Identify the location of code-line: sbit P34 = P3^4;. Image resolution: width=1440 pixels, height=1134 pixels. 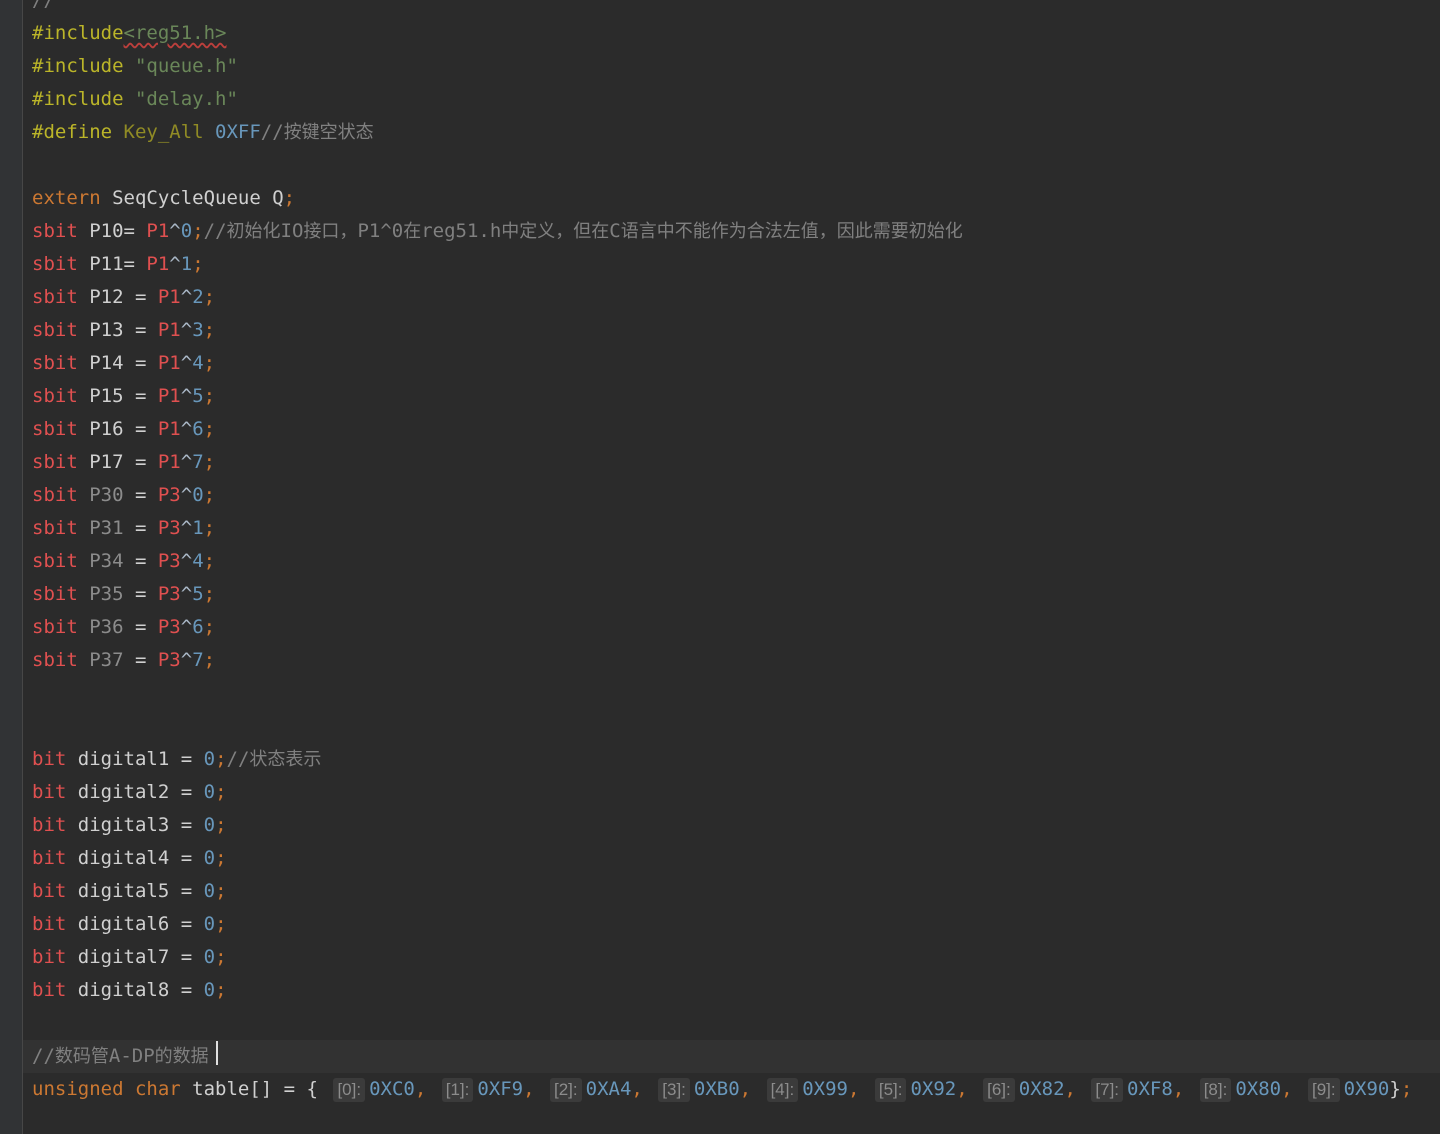
(123, 561).